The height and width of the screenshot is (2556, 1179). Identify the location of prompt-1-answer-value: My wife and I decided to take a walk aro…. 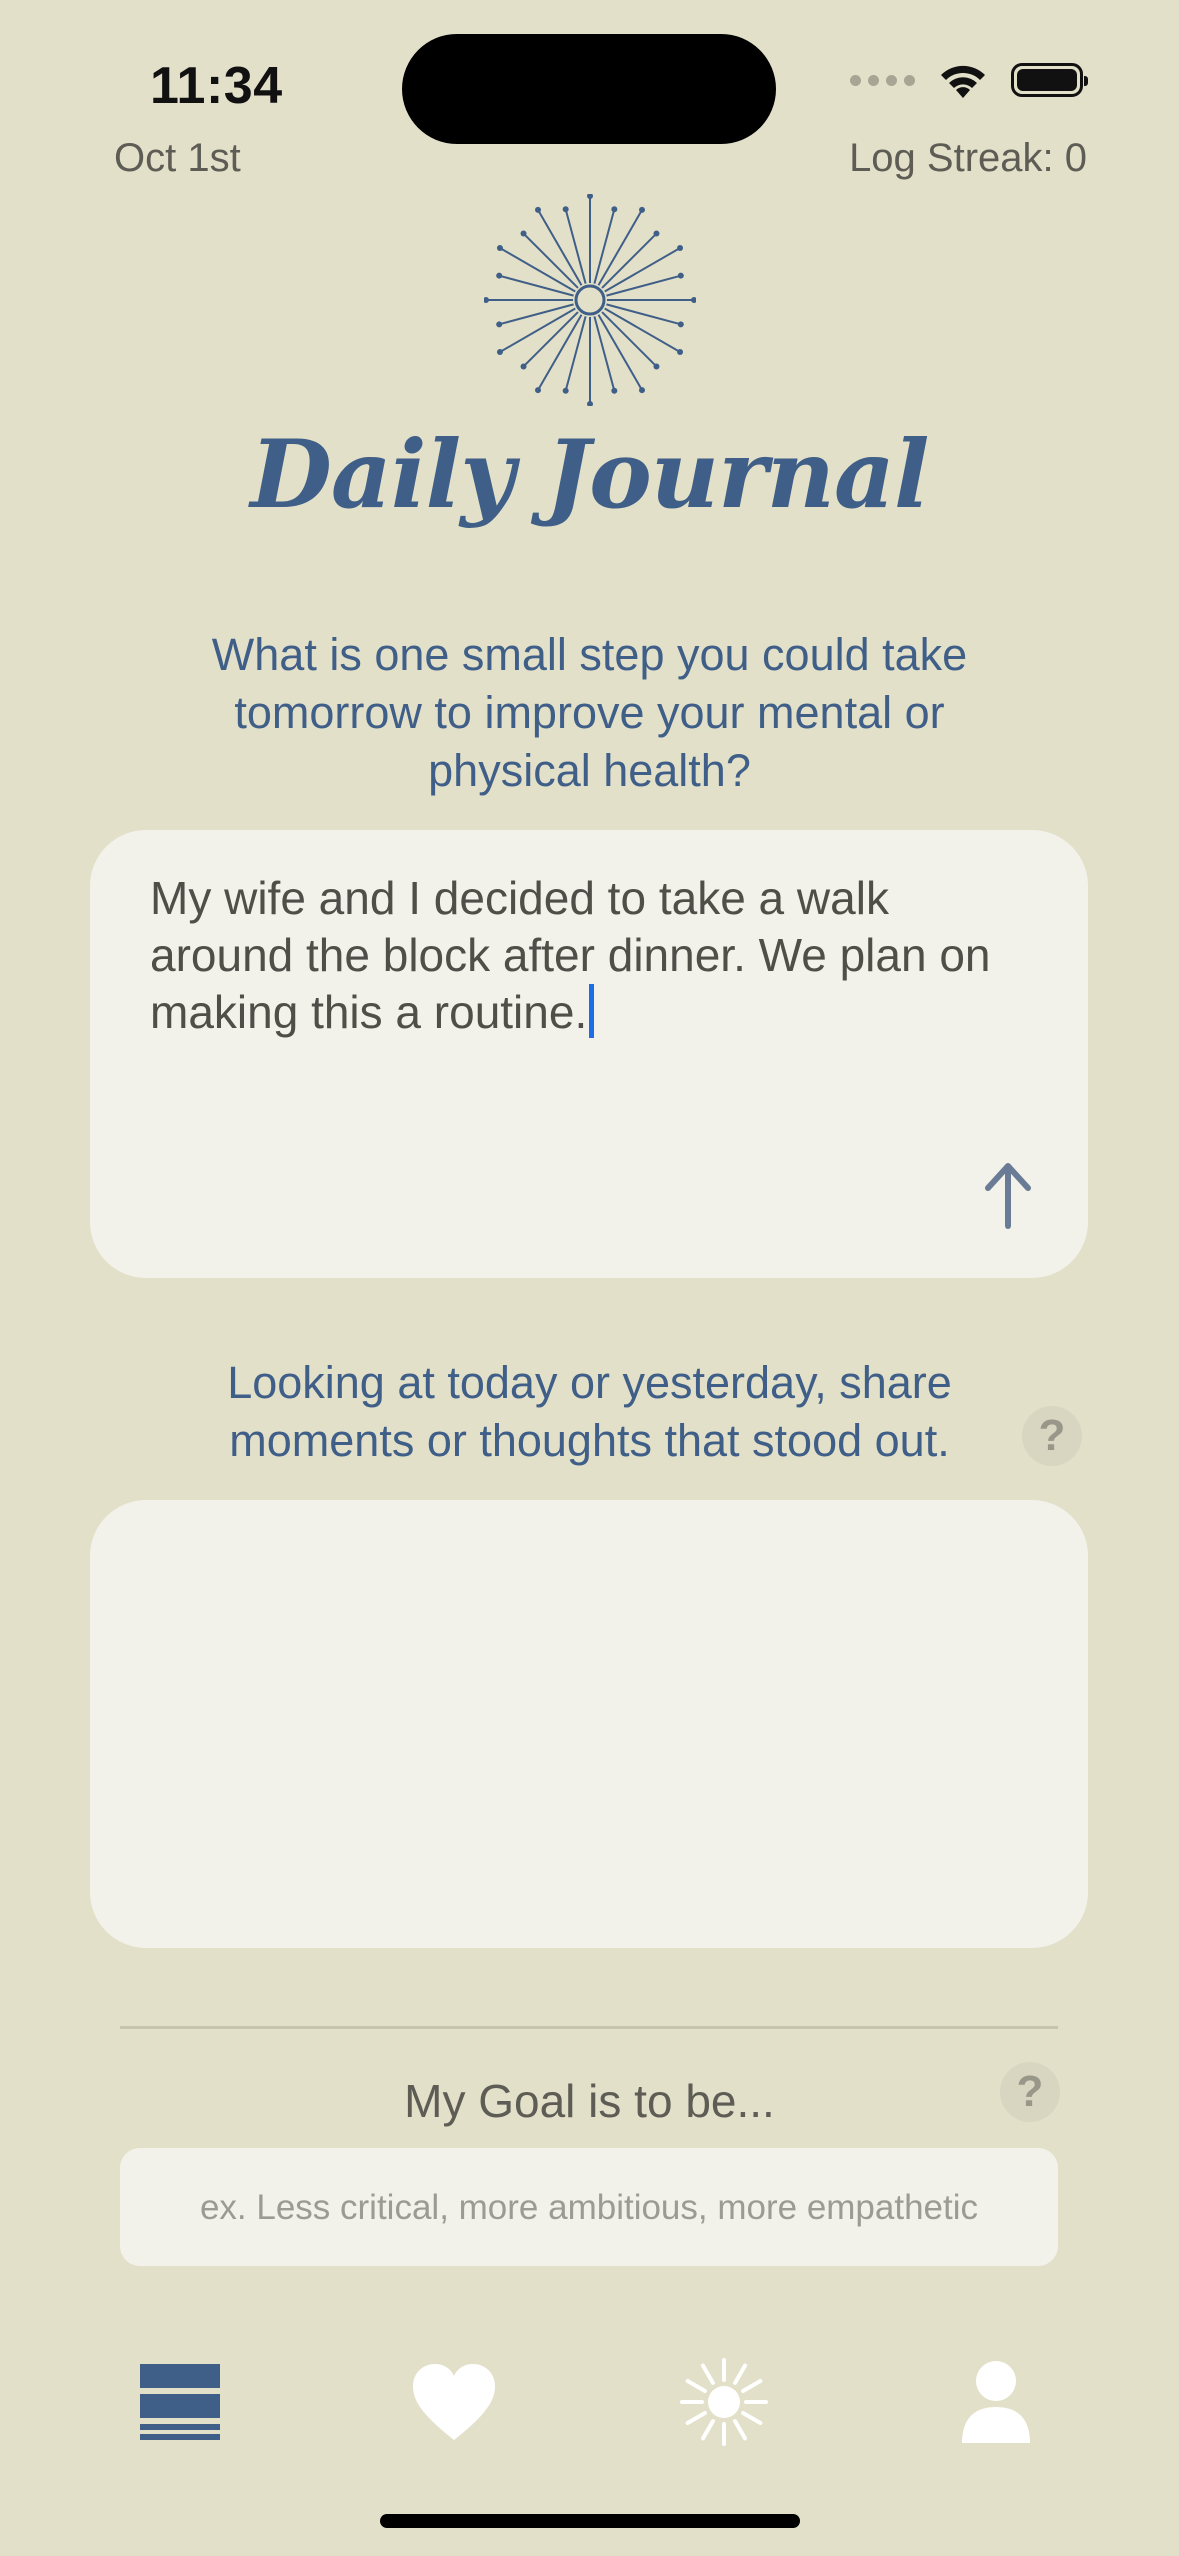
(570, 955).